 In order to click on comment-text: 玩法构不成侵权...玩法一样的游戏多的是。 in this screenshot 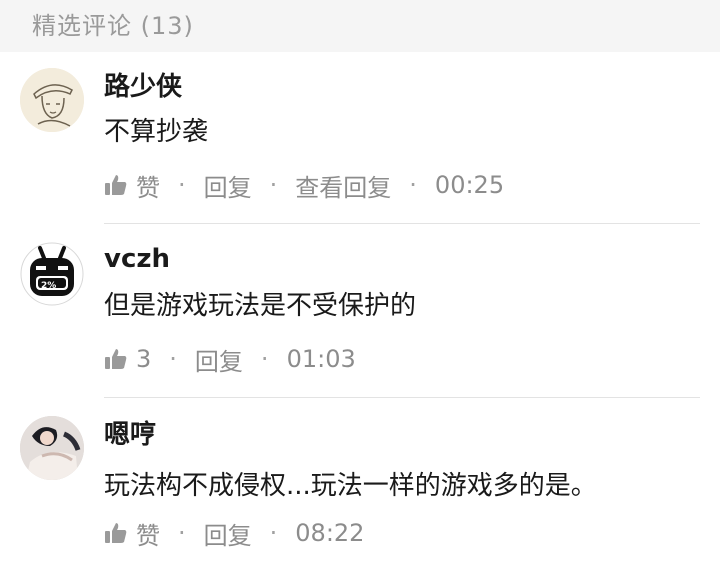, I will do `click(350, 486)`.